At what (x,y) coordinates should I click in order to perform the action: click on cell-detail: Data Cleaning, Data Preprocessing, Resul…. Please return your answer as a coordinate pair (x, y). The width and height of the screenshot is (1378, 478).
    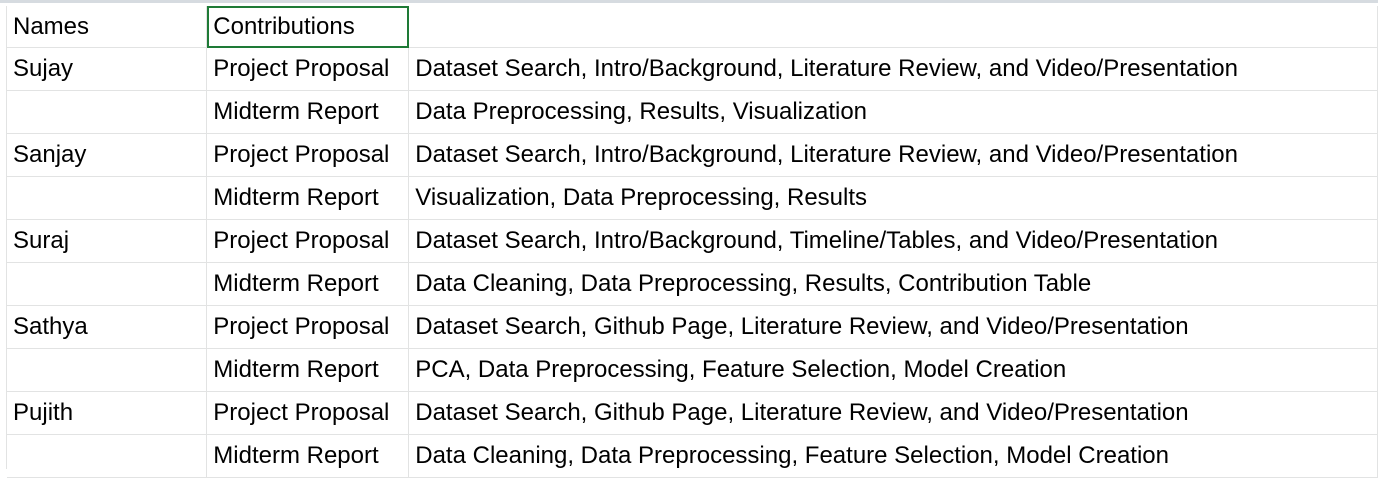
    Looking at the image, I should click on (893, 284).